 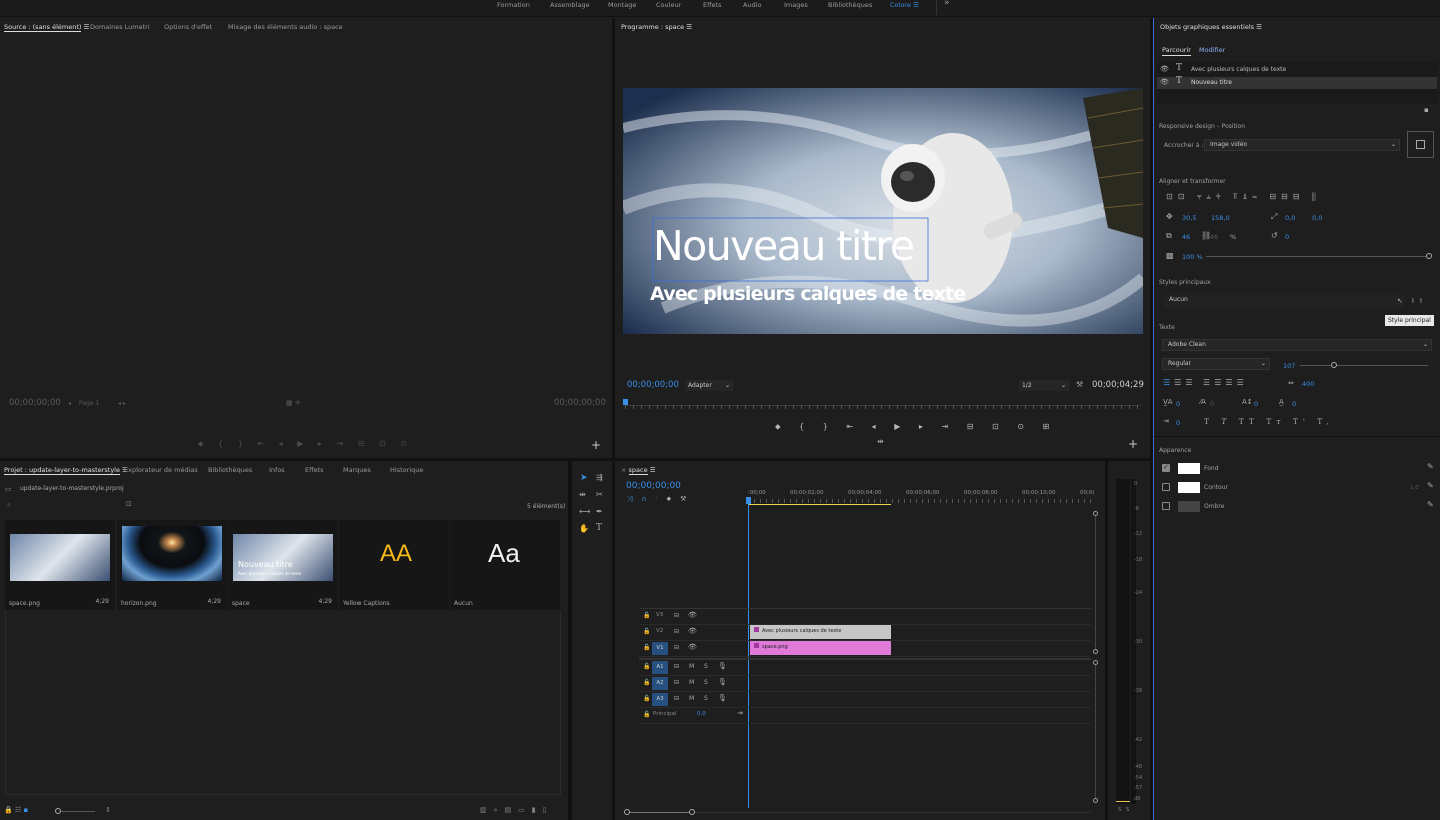 What do you see at coordinates (596, 445) in the screenshot?
I see `source-add-button-icon: +` at bounding box center [596, 445].